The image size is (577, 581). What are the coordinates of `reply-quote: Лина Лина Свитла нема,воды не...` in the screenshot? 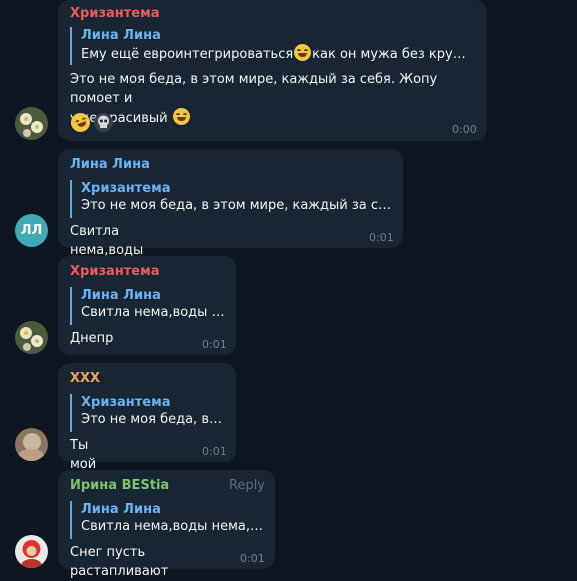 It's located at (147, 306).